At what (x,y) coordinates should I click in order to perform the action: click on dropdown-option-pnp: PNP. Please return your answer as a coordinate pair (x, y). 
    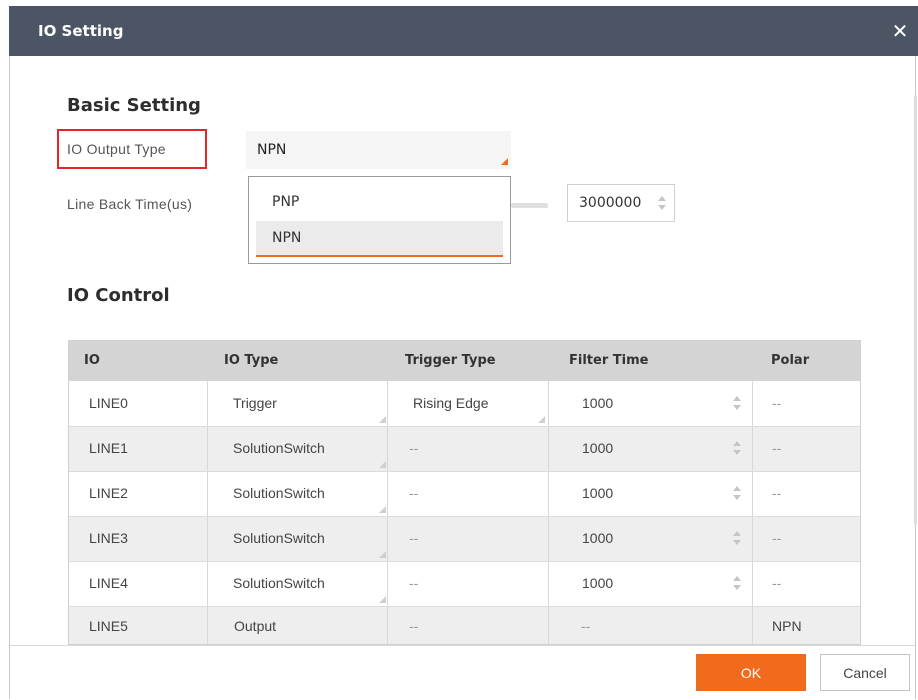
    Looking at the image, I should click on (379, 203).